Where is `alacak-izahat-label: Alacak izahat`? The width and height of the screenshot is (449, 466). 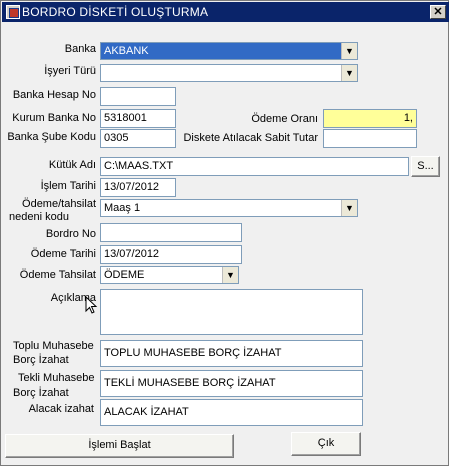
alacak-izahat-label: Alacak izahat is located at coordinates (61, 409).